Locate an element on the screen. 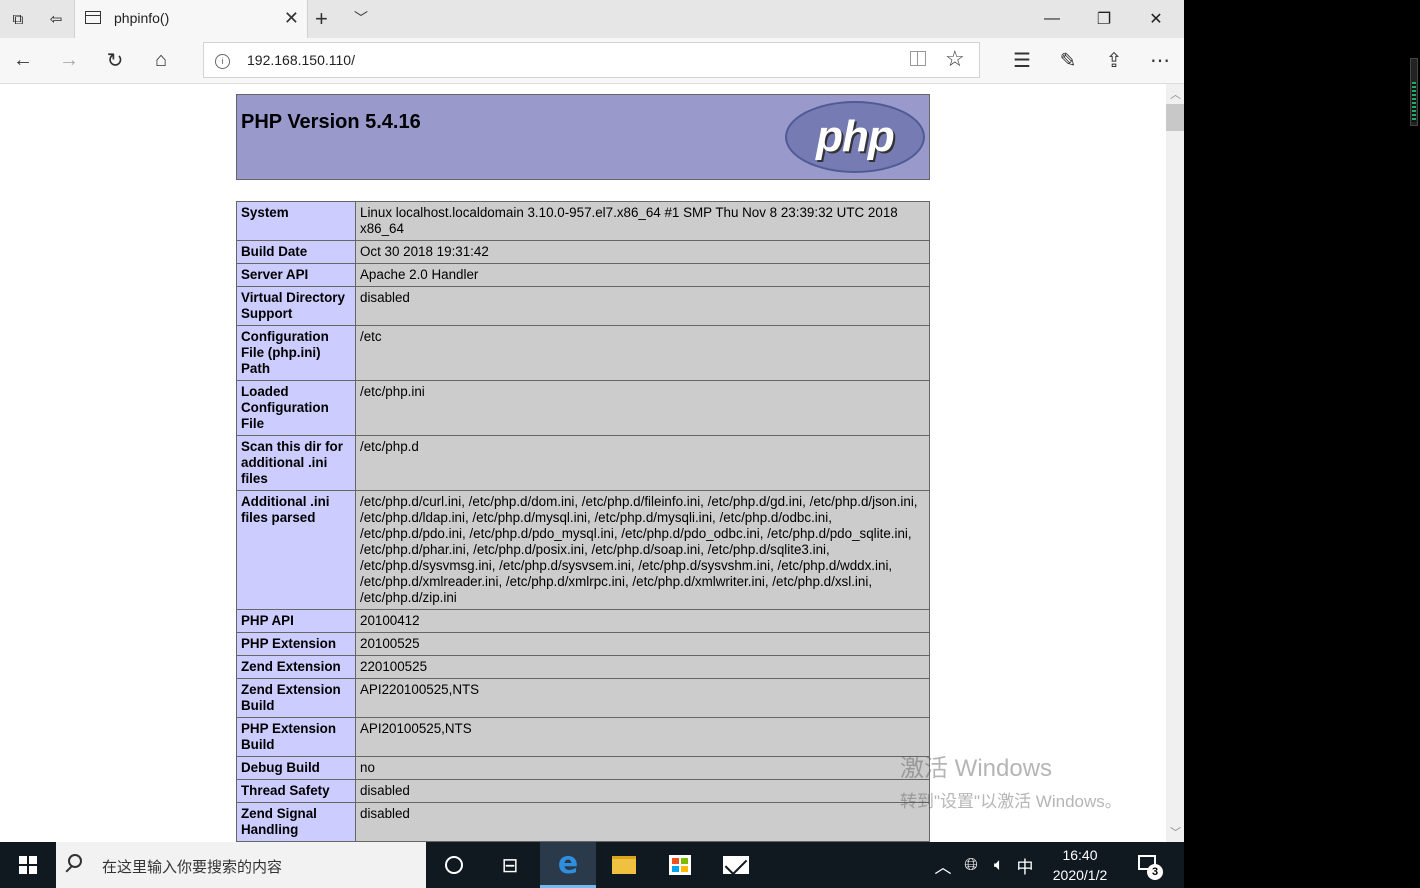  row-value: /etc/php.d is located at coordinates (642, 463).